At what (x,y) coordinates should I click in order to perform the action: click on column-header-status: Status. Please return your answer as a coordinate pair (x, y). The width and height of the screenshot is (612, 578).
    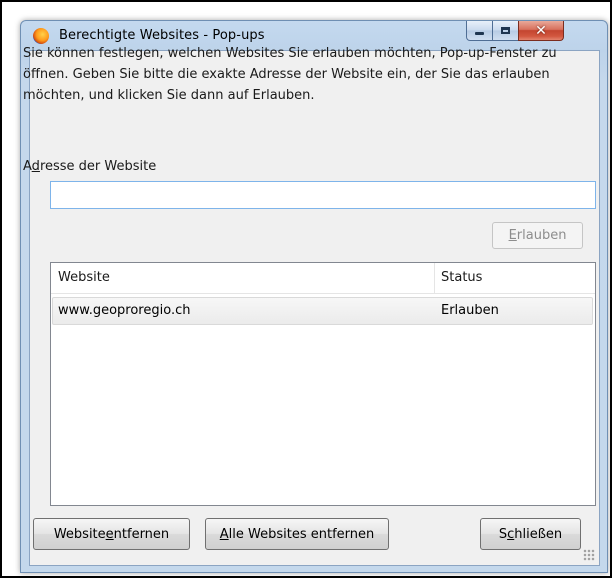
    Looking at the image, I should click on (461, 277).